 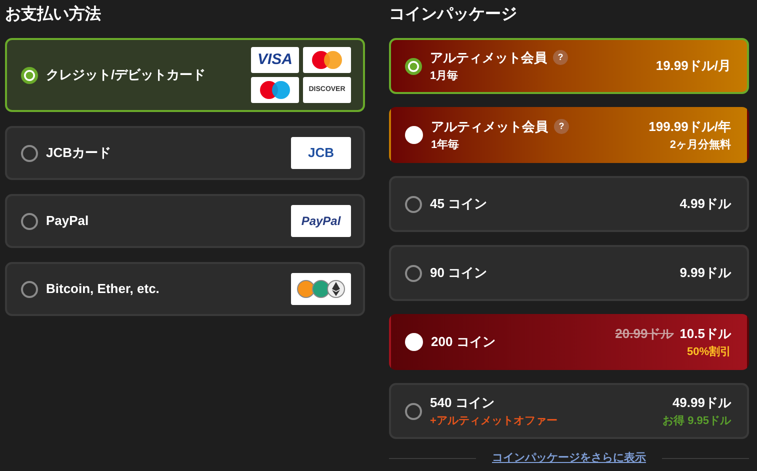 I want to click on billing-period: 1月毎, so click(x=445, y=76).